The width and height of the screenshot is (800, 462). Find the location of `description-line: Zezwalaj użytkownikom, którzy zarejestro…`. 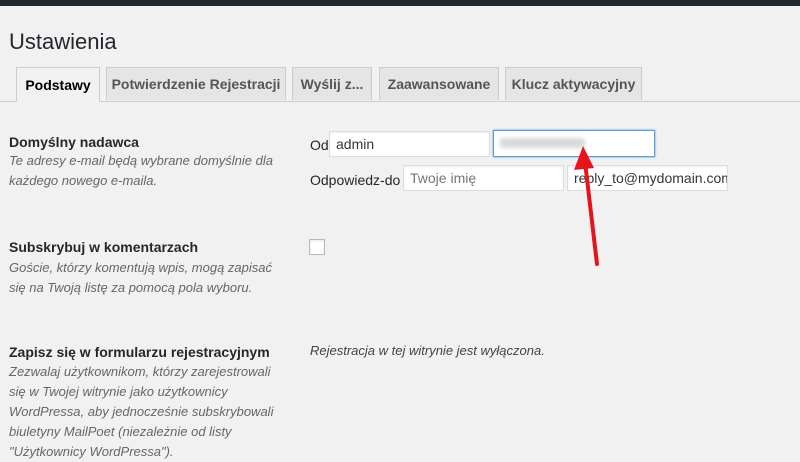

description-line: Zezwalaj użytkownikom, którzy zarejestro… is located at coordinates (140, 371).